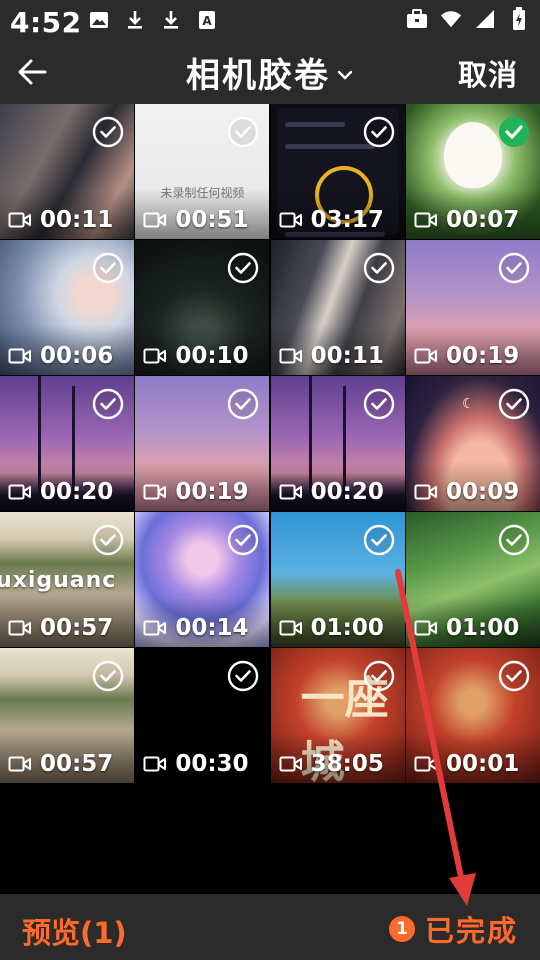 This screenshot has height=960, width=540. I want to click on svg-text: A, so click(207, 21).